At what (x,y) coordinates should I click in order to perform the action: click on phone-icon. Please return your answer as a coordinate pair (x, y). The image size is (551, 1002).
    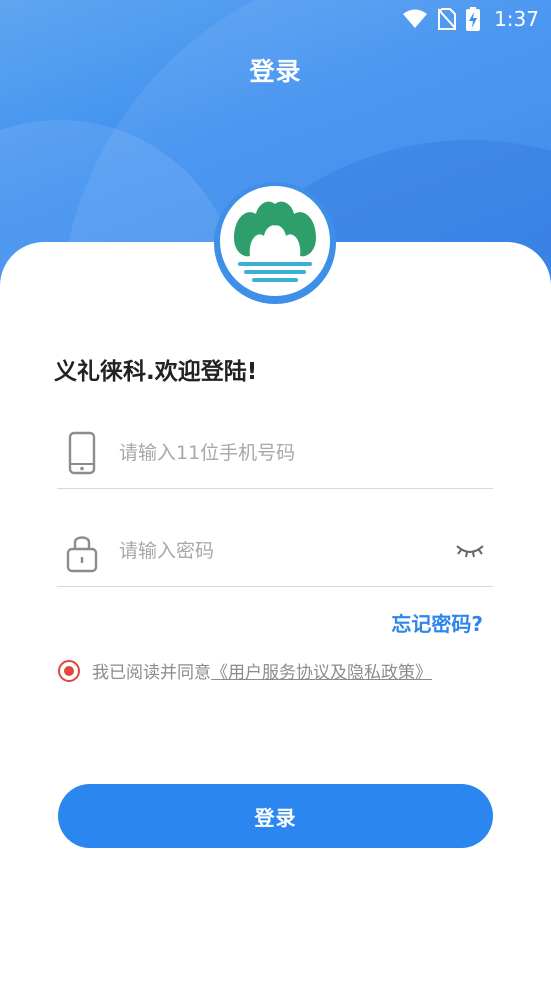
    Looking at the image, I should click on (82, 453).